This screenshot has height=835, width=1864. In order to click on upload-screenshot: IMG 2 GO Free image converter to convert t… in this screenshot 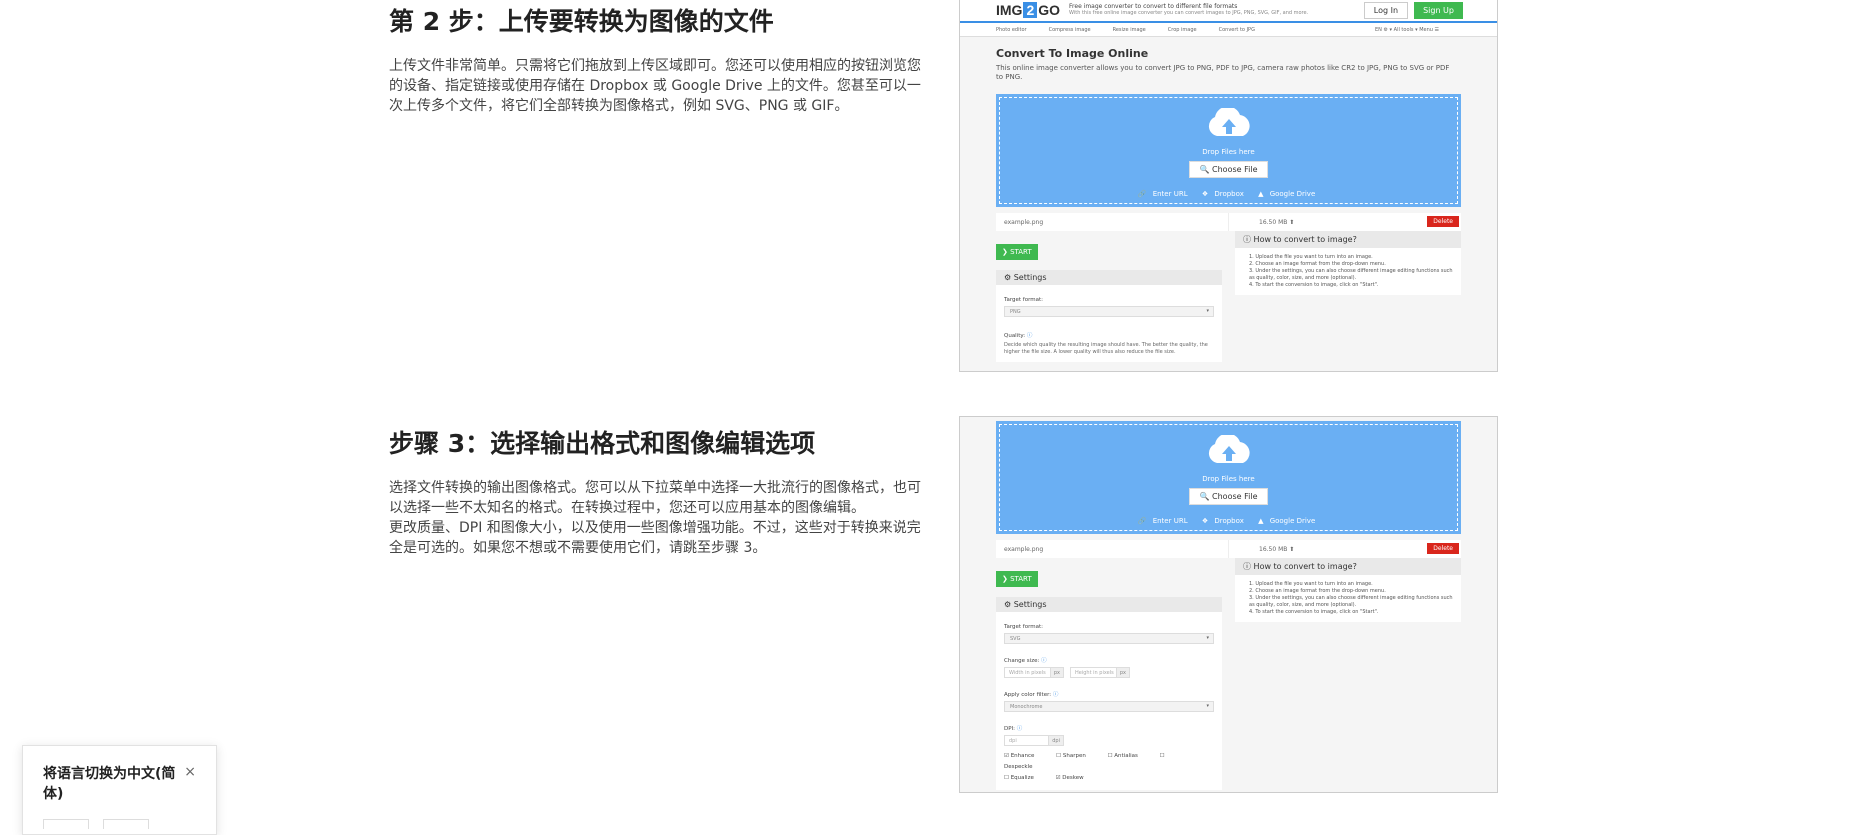, I will do `click(1228, 186)`.